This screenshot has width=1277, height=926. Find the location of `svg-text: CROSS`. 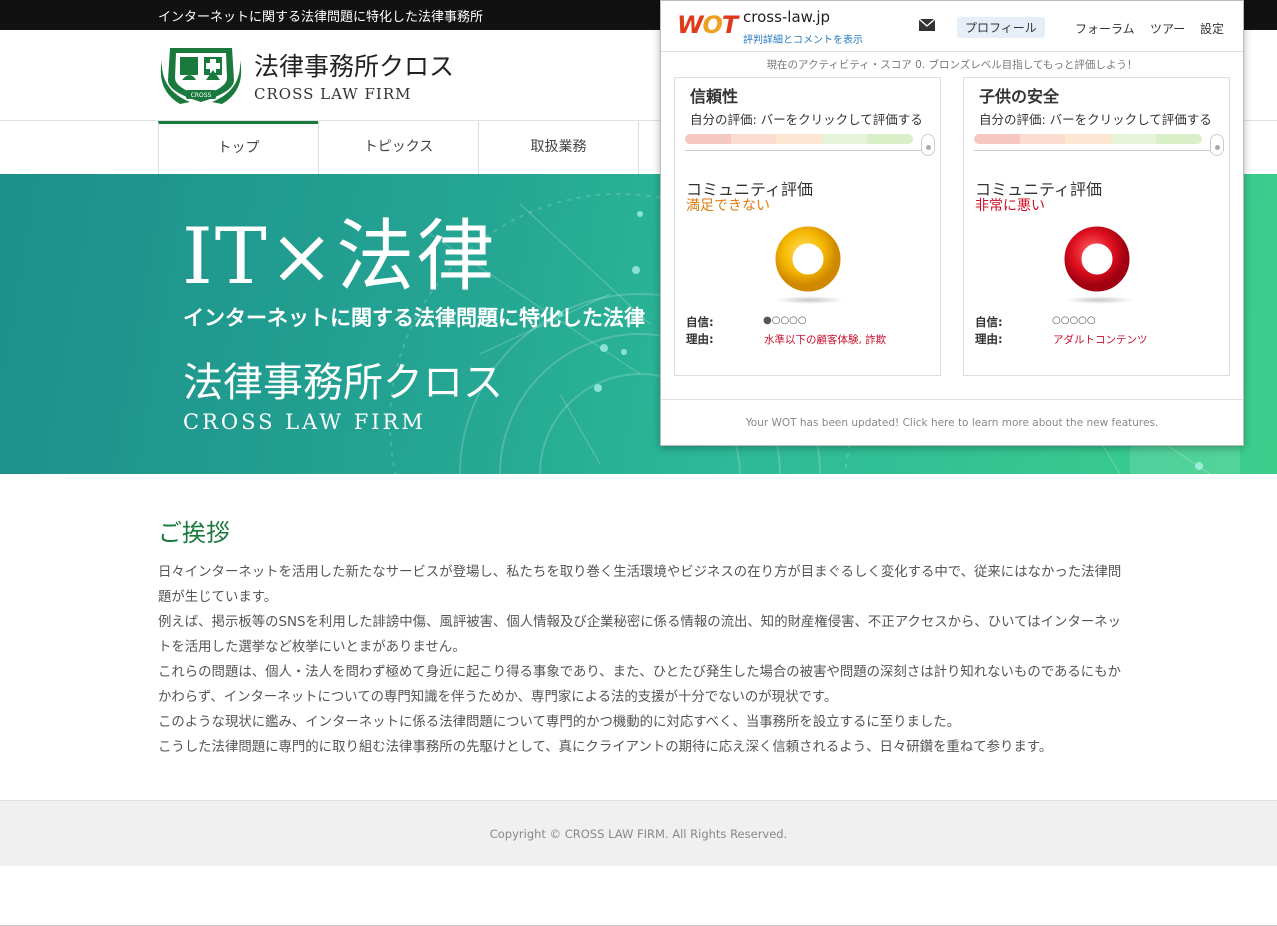

svg-text: CROSS is located at coordinates (201, 95).